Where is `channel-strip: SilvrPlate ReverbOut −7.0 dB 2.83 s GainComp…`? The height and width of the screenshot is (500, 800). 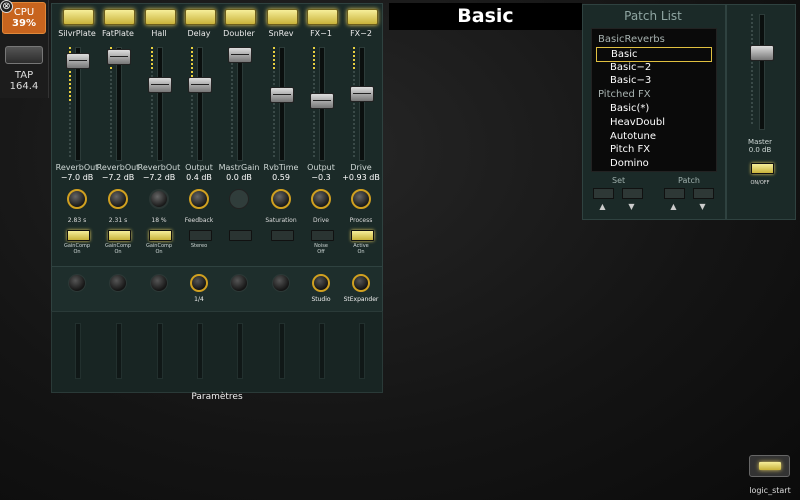
channel-strip: SilvrPlate ReverbOut −7.0 dB 2.83 s GainComp… is located at coordinates (77, 133).